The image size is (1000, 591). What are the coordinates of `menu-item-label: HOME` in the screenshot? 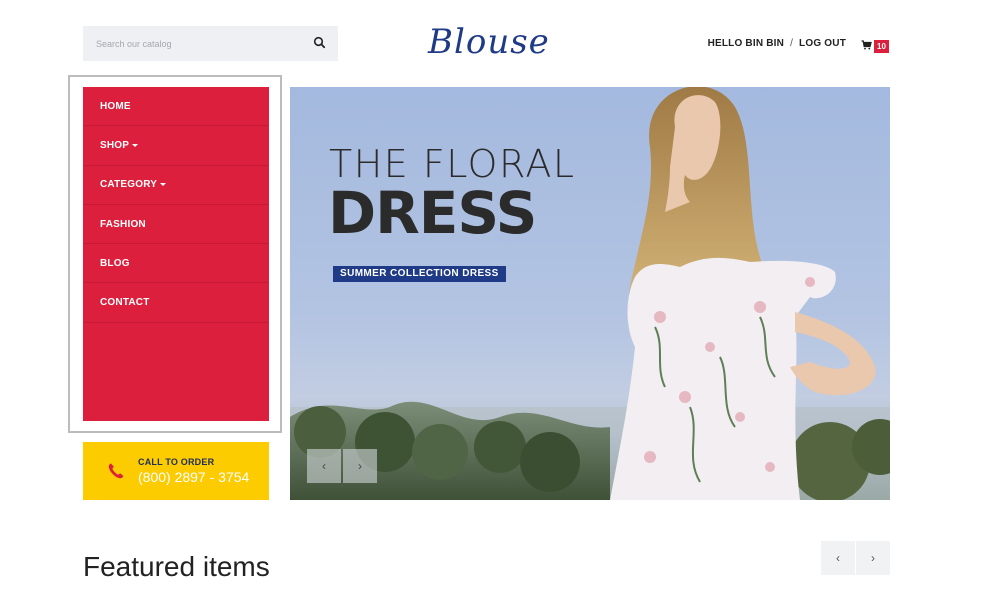 It's located at (115, 106).